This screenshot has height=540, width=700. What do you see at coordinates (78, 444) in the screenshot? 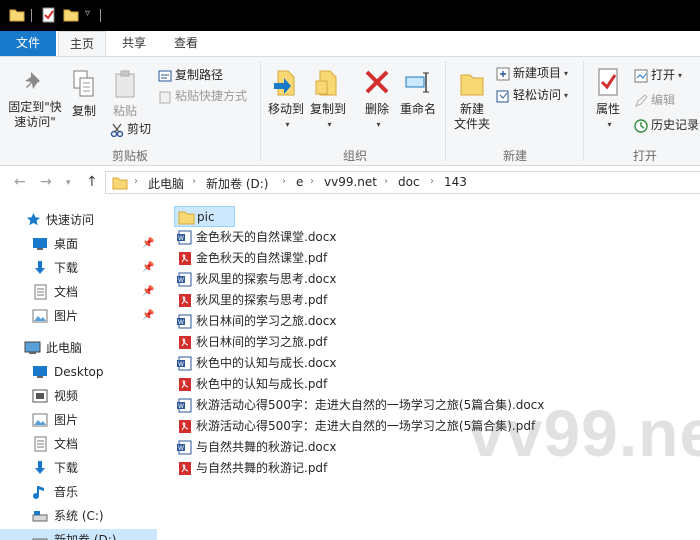
I see `sidebar-item-documents-pc: 文档` at bounding box center [78, 444].